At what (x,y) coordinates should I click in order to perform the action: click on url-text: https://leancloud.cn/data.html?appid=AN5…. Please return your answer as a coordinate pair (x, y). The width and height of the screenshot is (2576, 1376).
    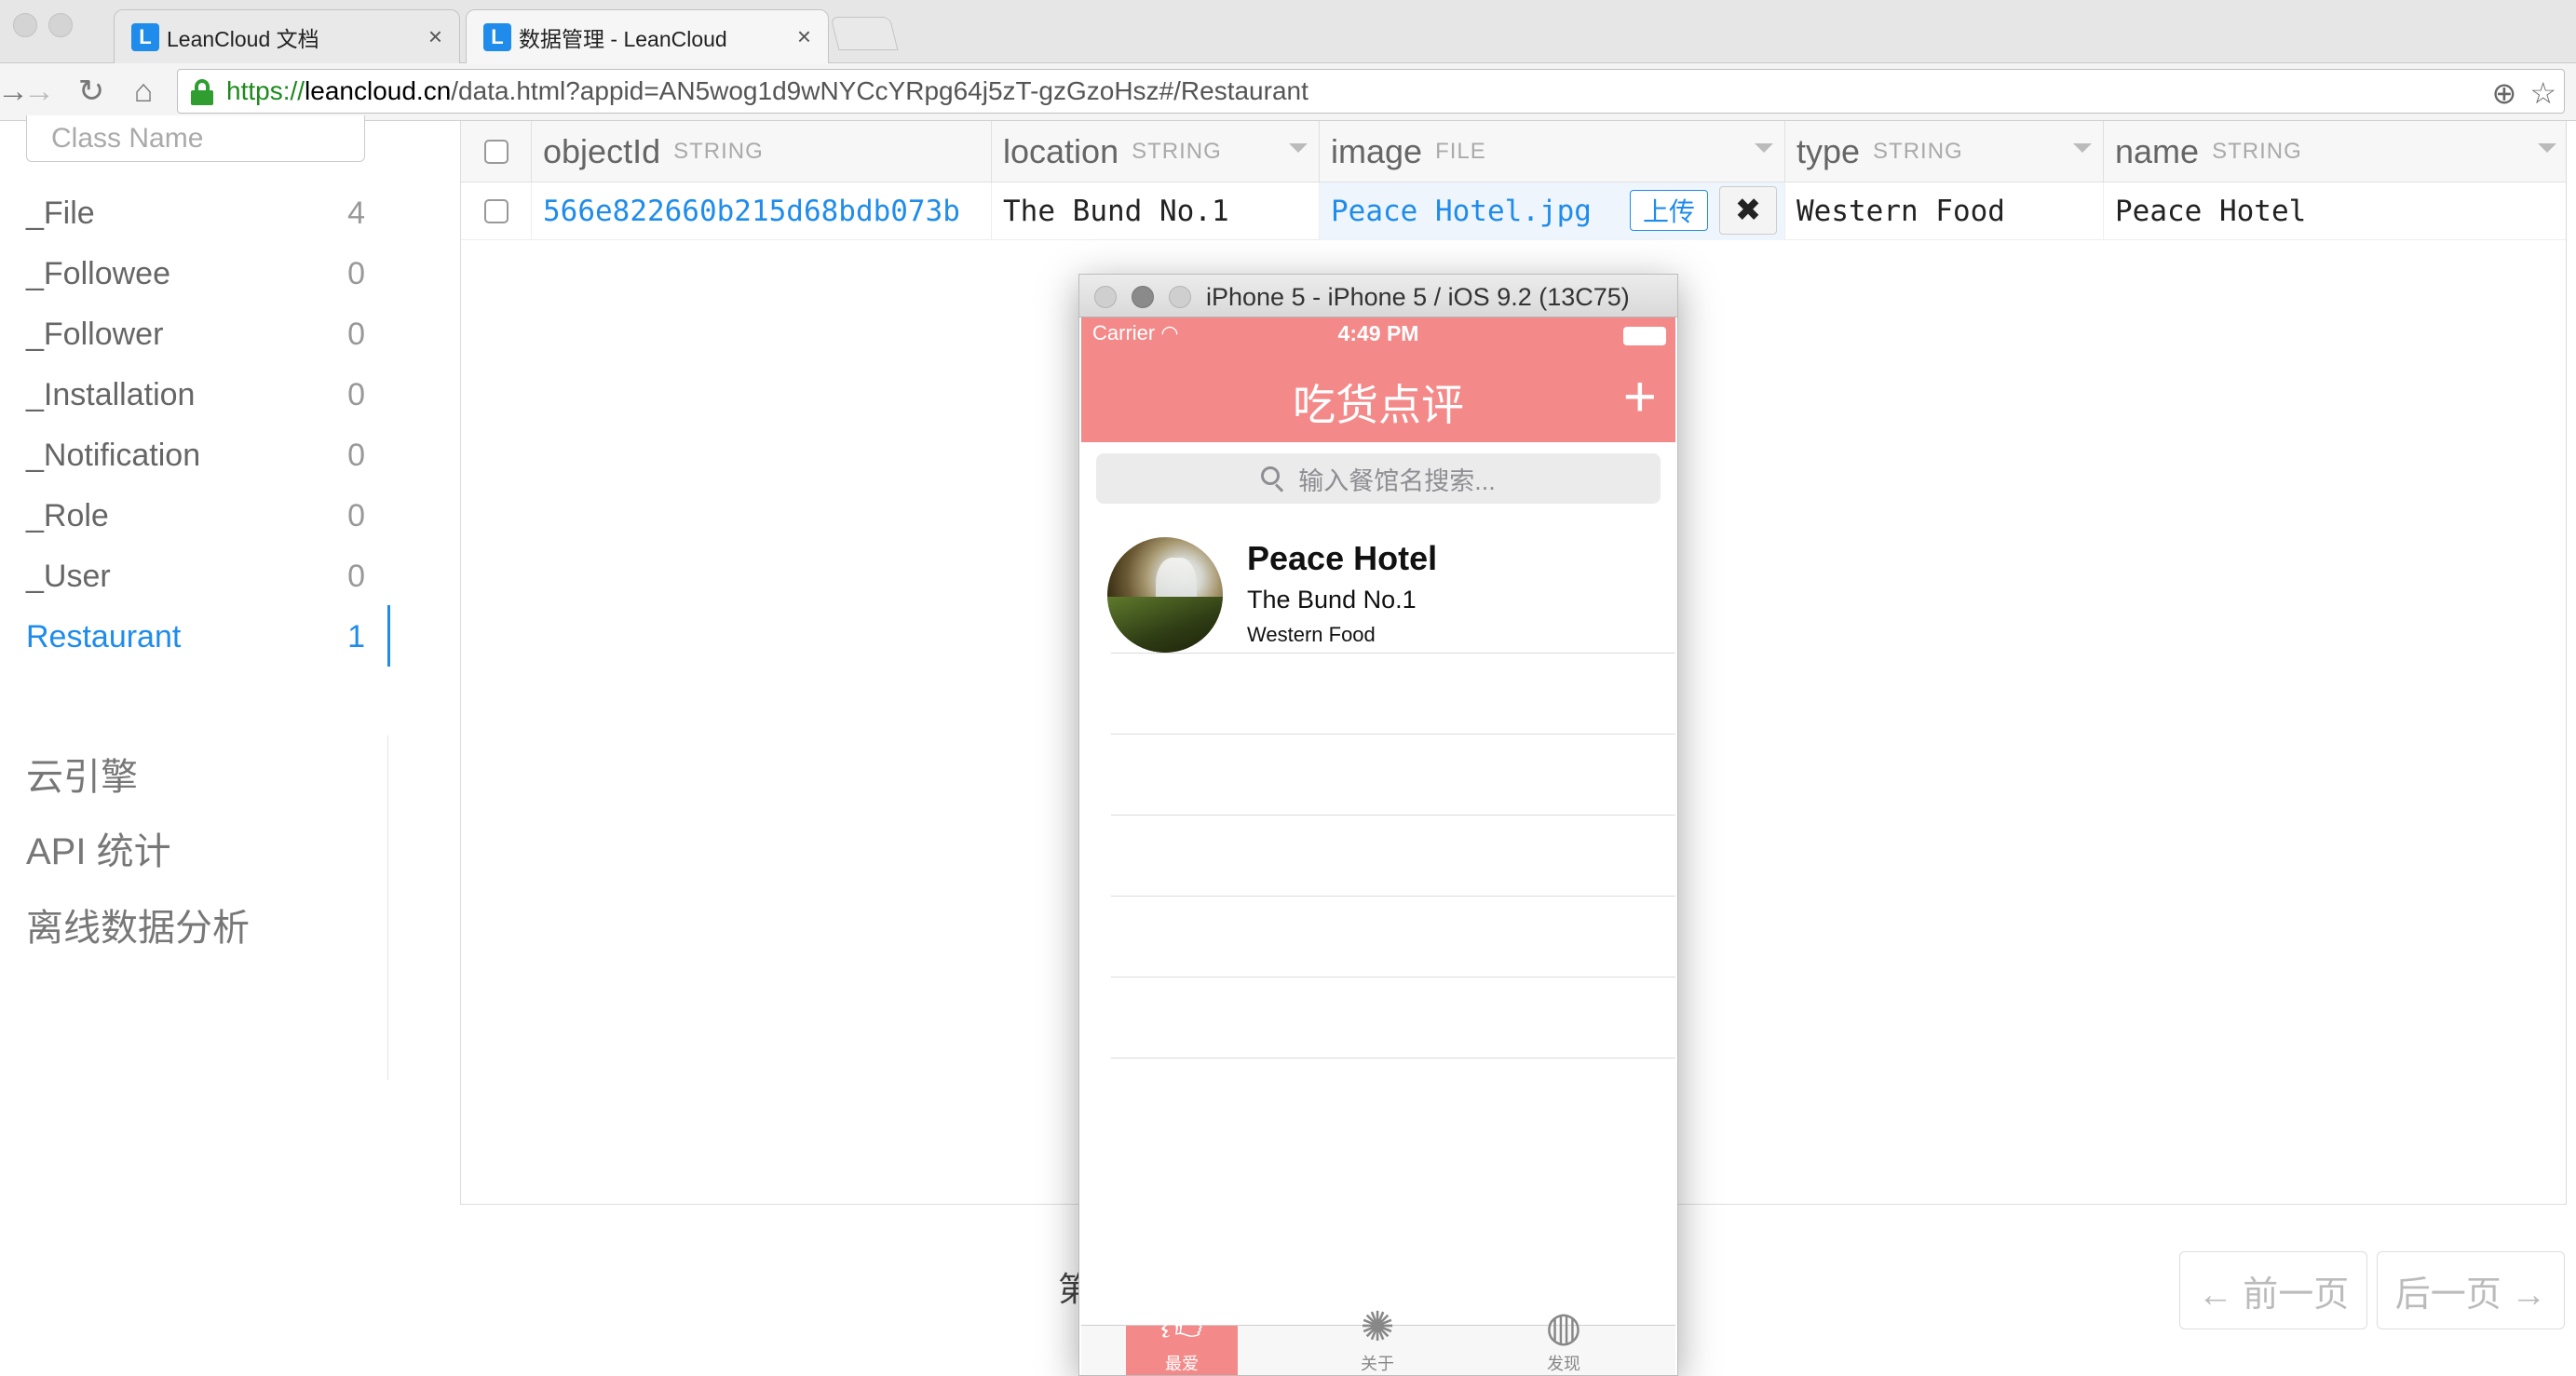
    Looking at the image, I should click on (767, 90).